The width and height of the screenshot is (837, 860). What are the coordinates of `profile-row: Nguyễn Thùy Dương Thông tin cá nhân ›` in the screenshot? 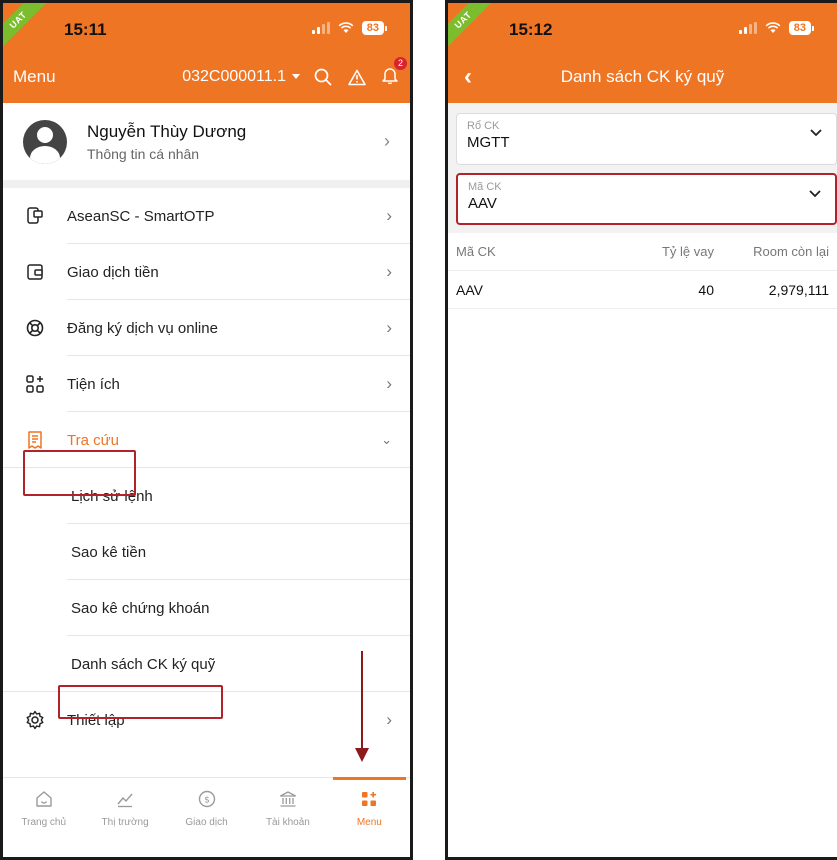 It's located at (206, 145).